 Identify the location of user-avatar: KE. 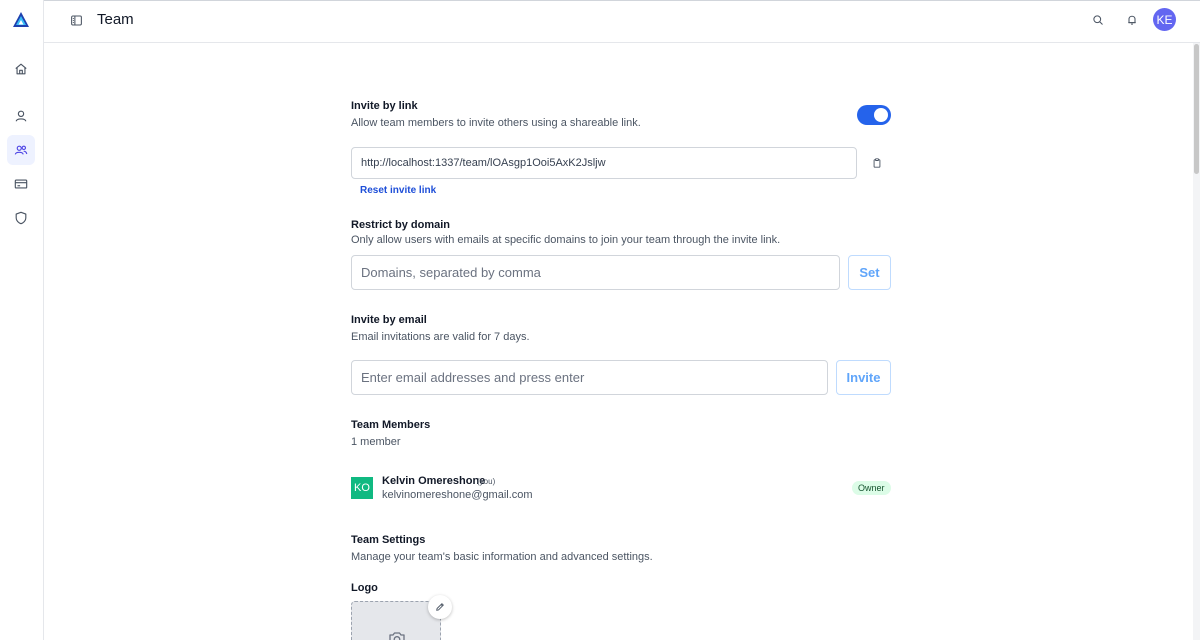
(1164, 19).